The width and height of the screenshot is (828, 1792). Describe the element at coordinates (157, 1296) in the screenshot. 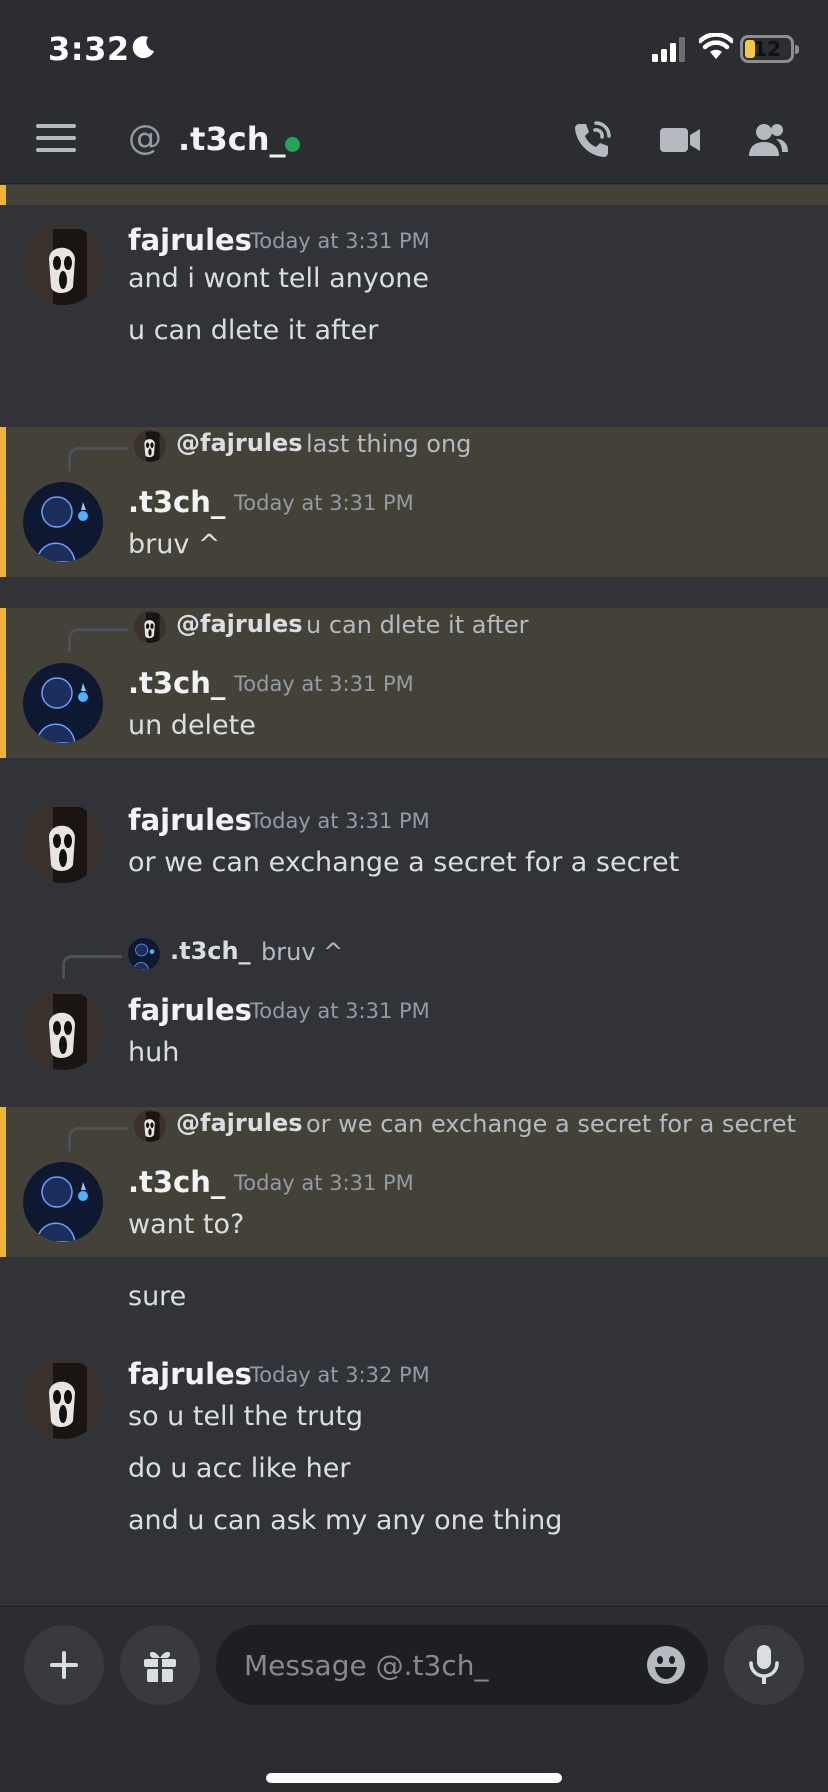

I see `message-text: sure` at that location.